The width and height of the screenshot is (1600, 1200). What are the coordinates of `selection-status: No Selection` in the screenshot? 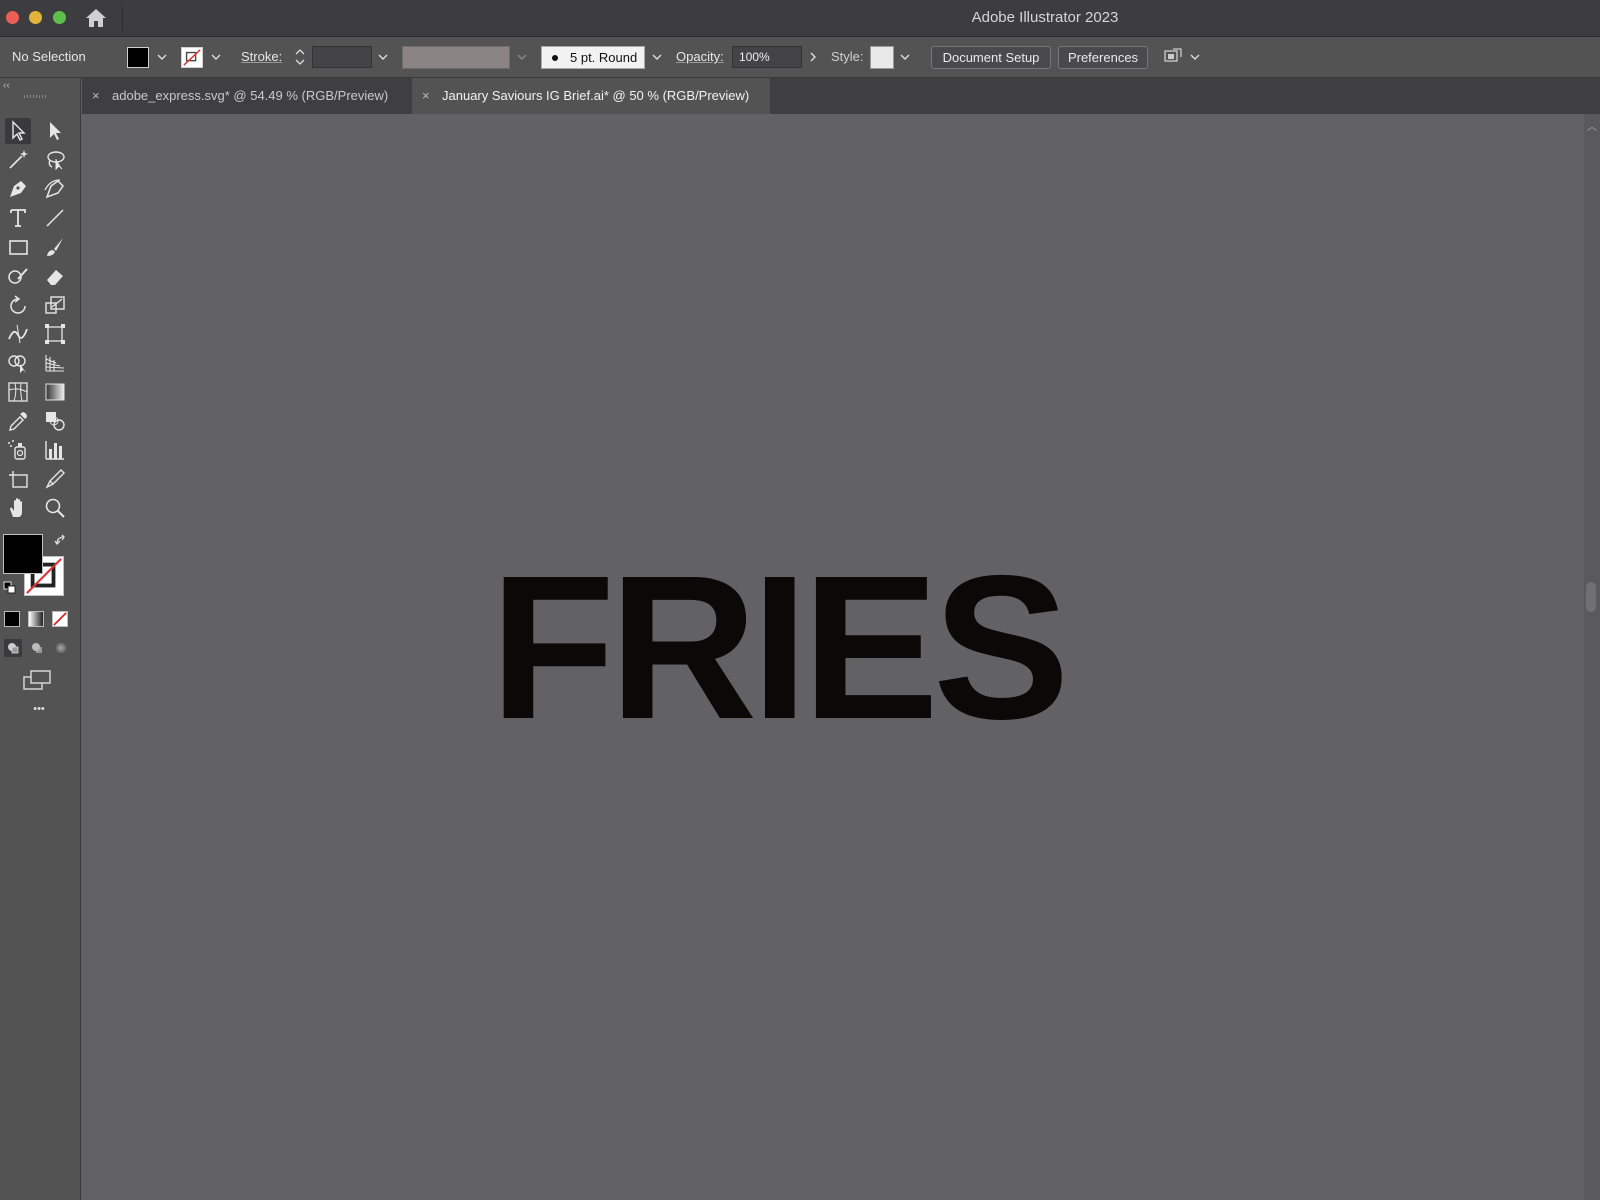 It's located at (49, 56).